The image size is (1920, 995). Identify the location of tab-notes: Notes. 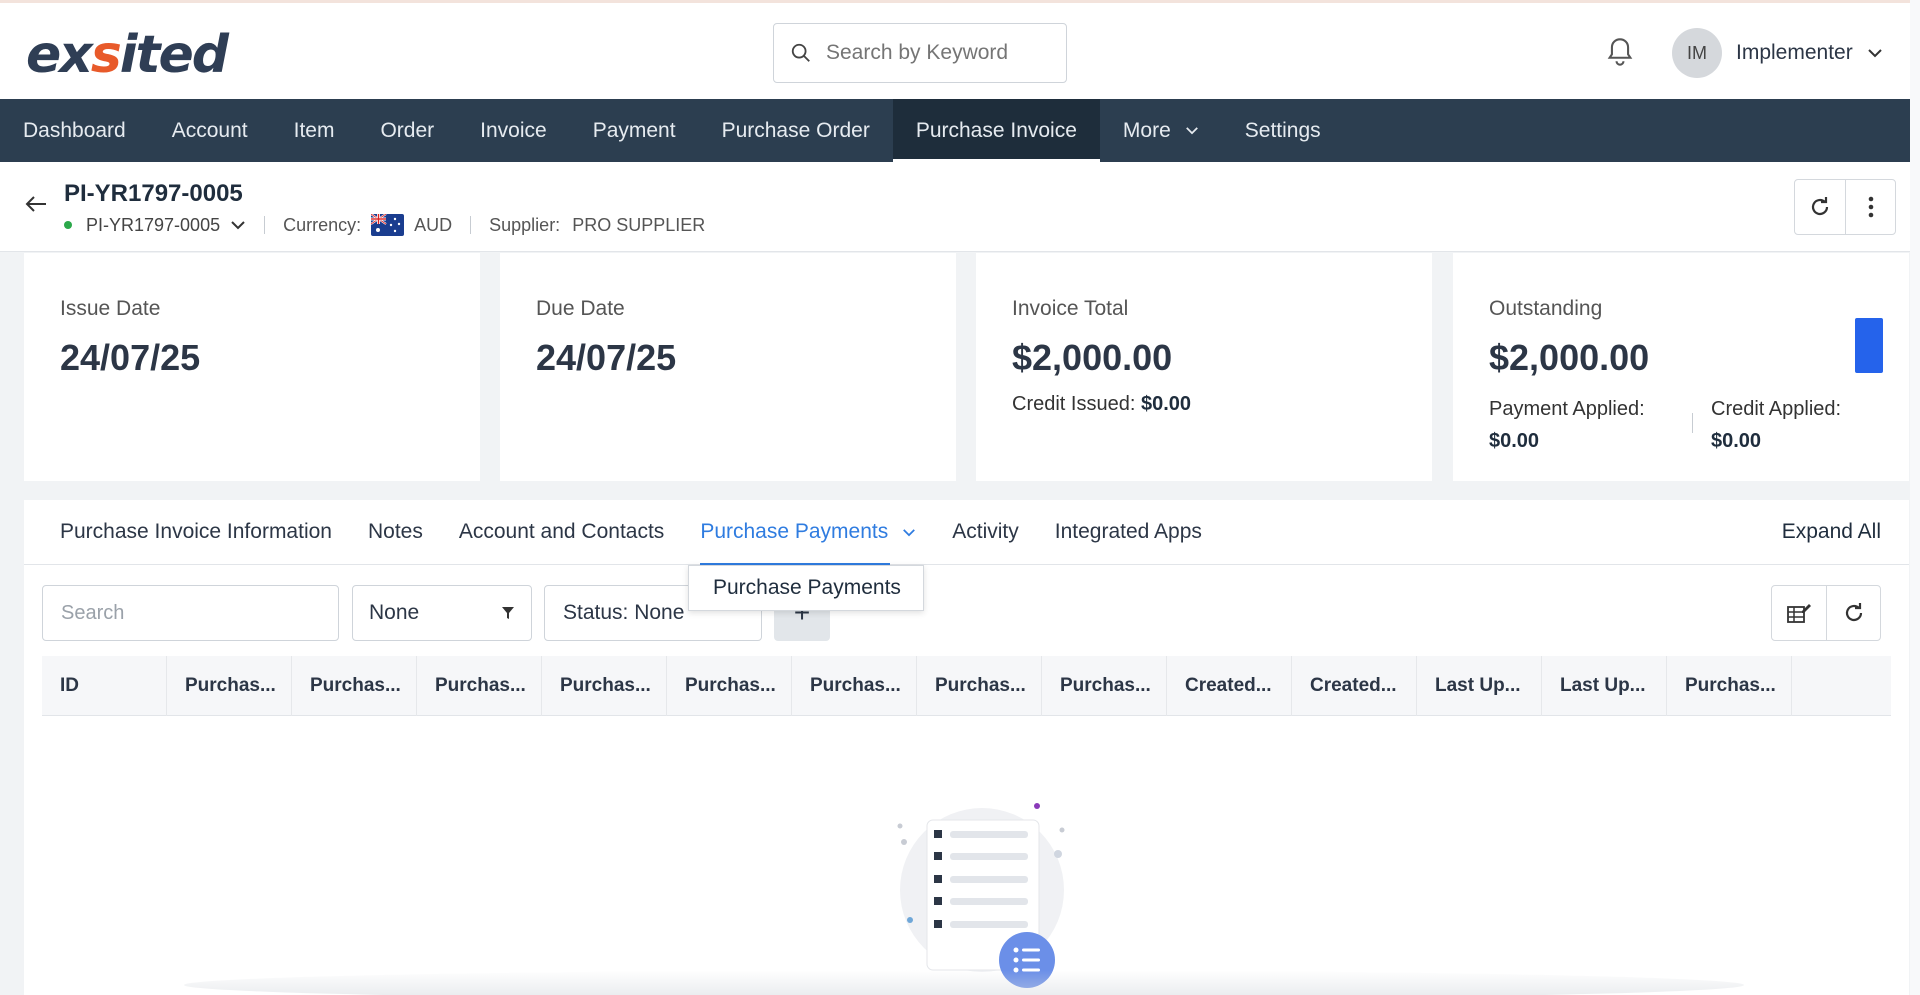
(395, 532).